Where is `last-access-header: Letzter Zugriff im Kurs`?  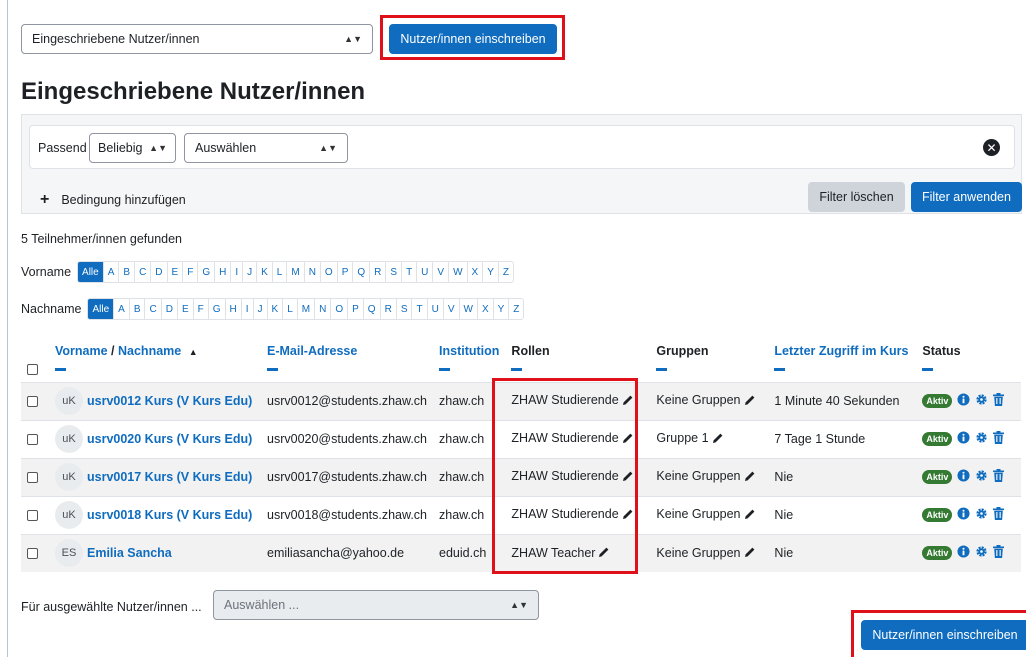 last-access-header: Letzter Zugriff im Kurs is located at coordinates (842, 360).